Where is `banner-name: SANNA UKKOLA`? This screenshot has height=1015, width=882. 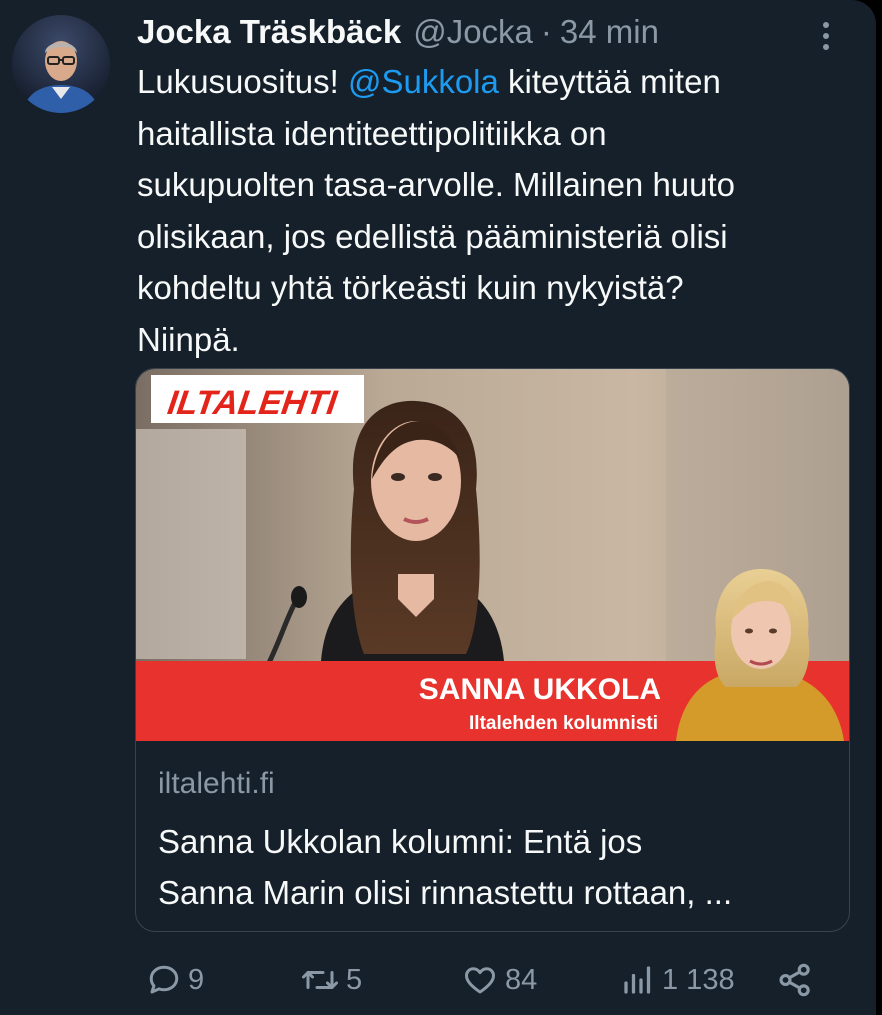
banner-name: SANNA UKKOLA is located at coordinates (540, 689).